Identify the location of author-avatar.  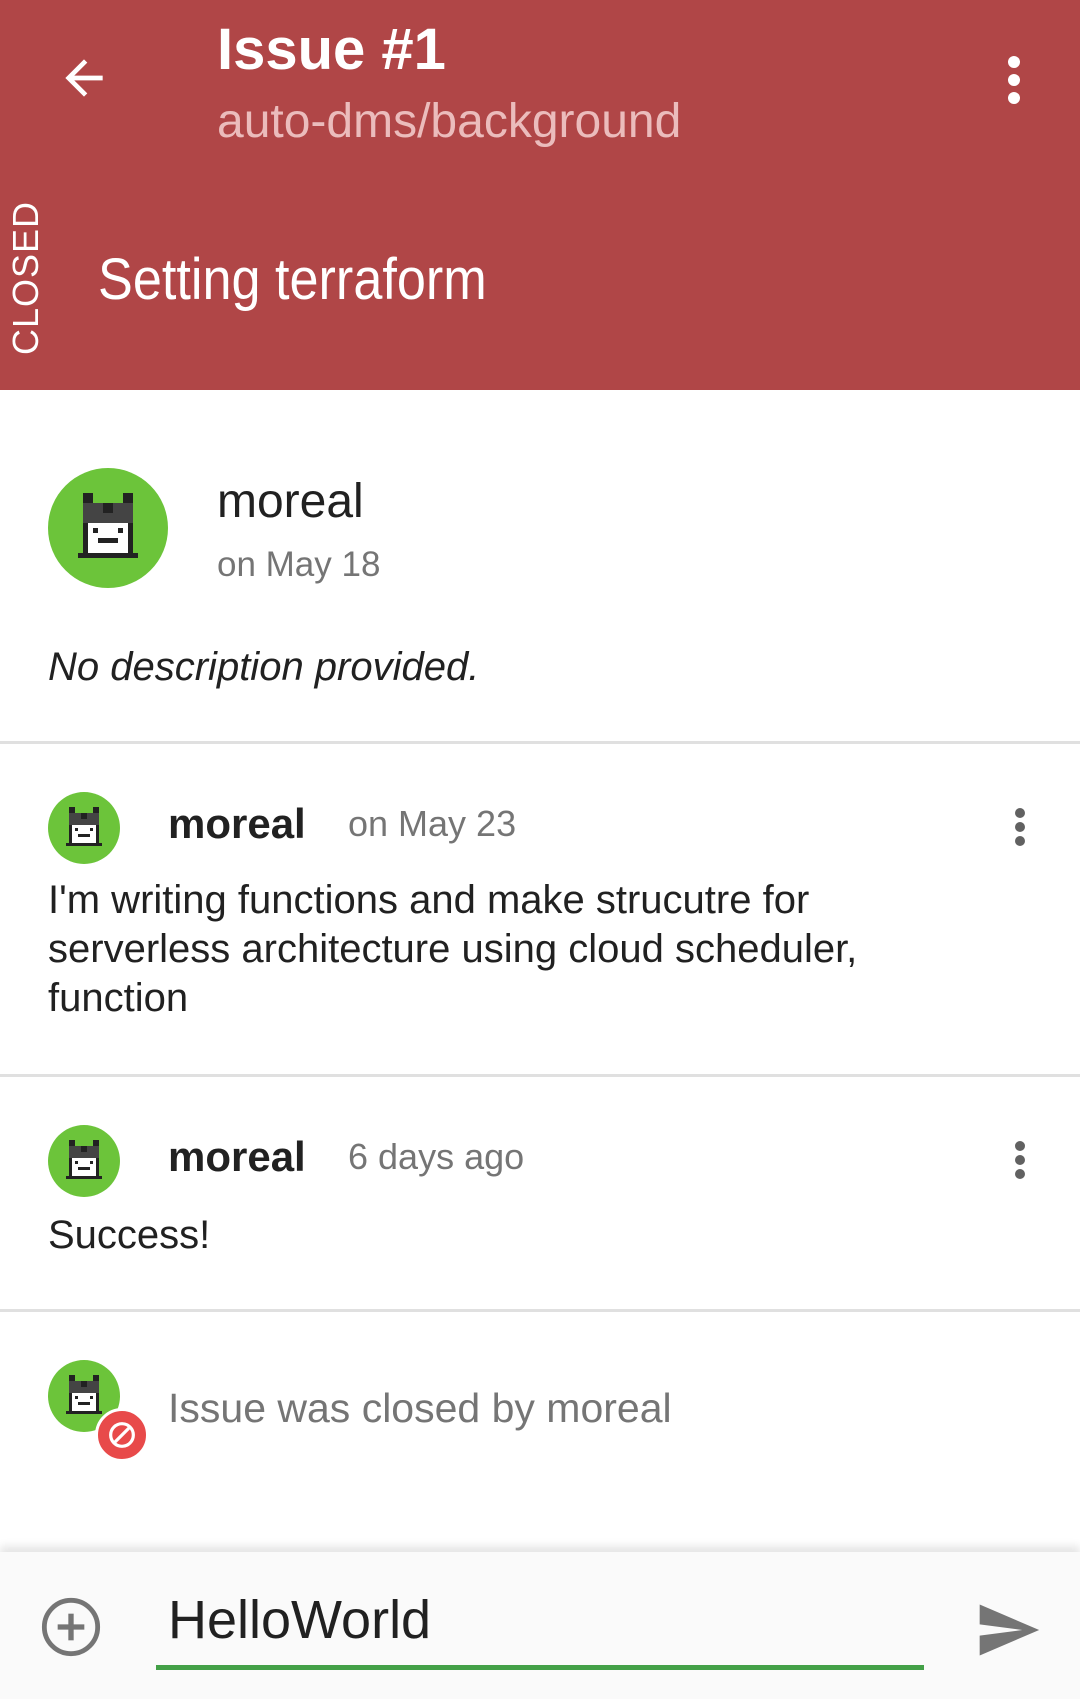
(108, 528).